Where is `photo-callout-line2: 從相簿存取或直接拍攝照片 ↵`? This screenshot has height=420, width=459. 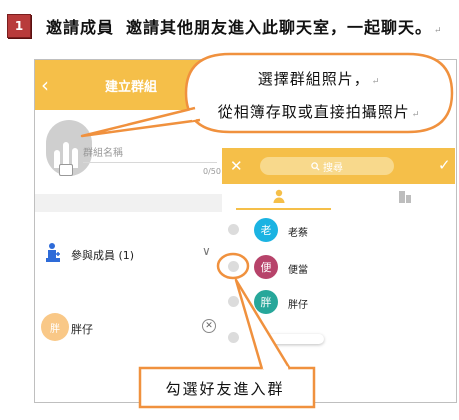 photo-callout-line2: 從相簿存取或直接拍攝照片 ↵ is located at coordinates (319, 112).